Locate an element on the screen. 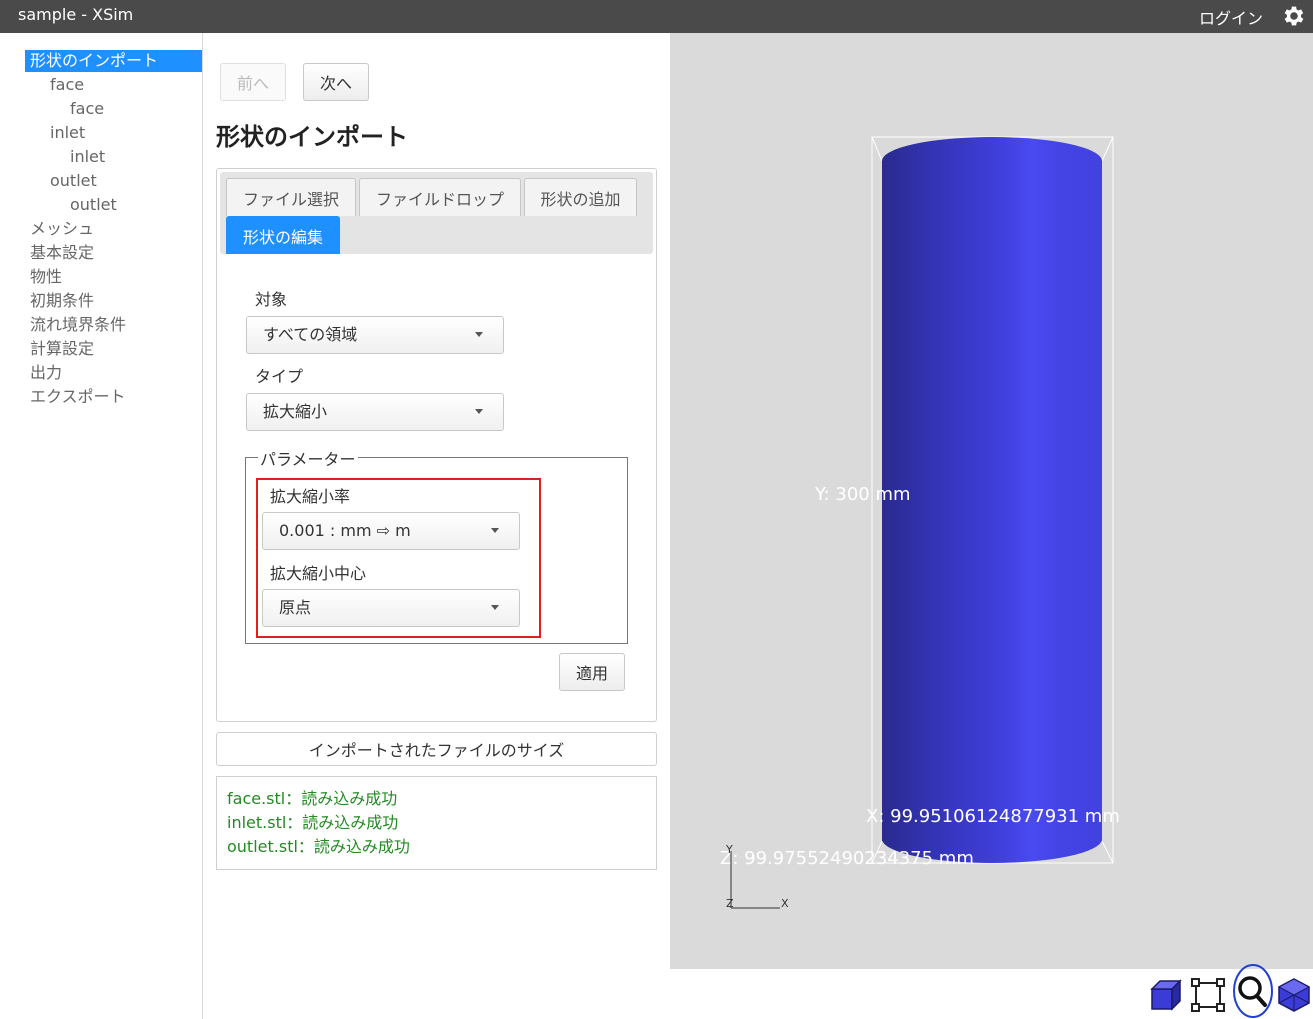 The image size is (1313, 1019). gear-icon is located at coordinates (1294, 16).